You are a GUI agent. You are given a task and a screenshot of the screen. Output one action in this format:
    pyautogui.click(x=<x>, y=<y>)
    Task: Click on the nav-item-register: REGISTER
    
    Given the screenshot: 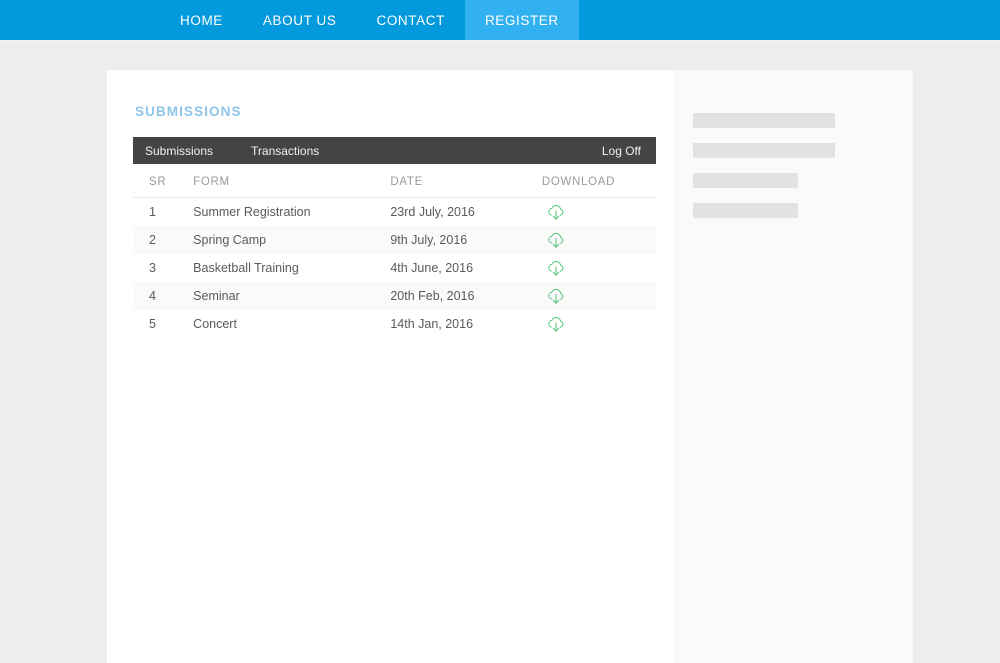 What is the action you would take?
    pyautogui.click(x=521, y=20)
    